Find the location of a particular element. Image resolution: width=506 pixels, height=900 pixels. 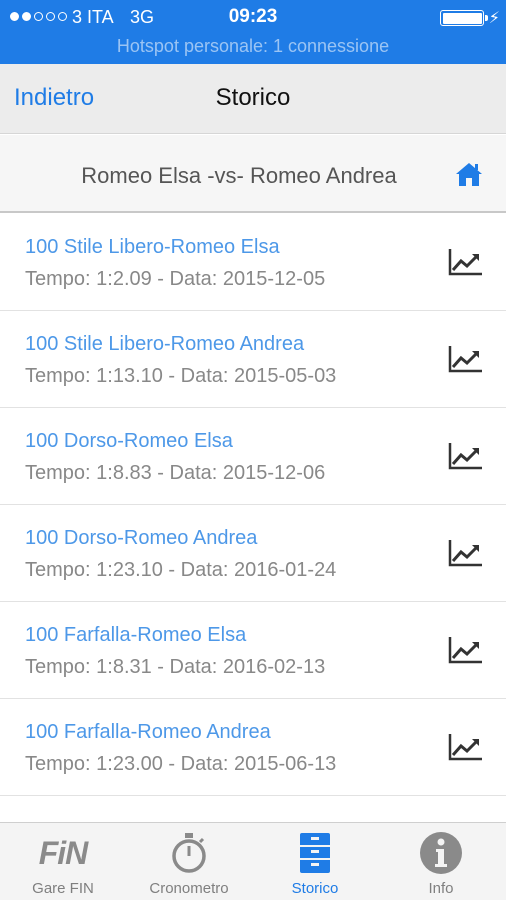

tab-cronometro: Cronometro is located at coordinates (189, 861).